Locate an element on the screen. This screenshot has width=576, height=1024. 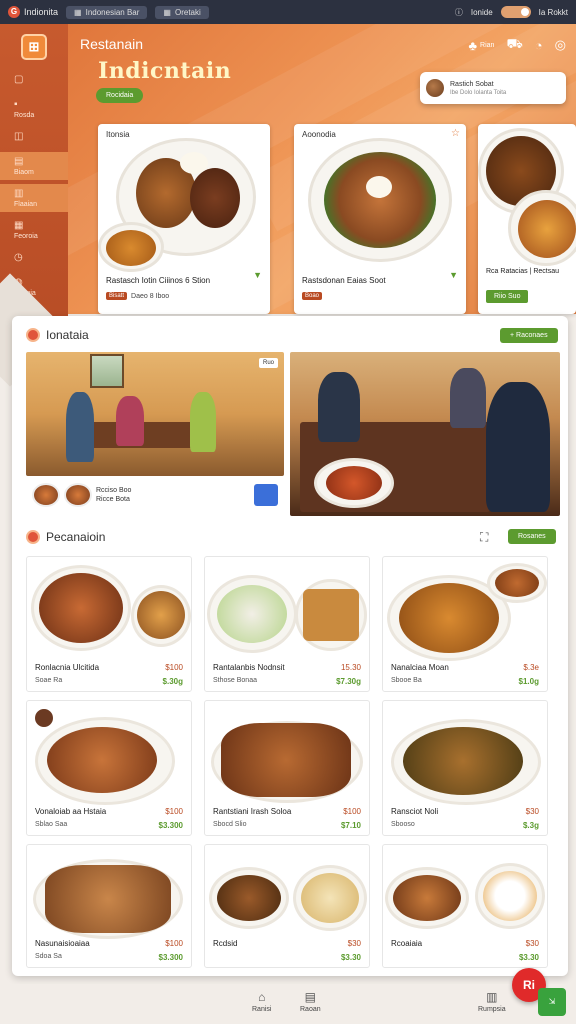
header-help: ◎ is located at coordinates (560, 45).